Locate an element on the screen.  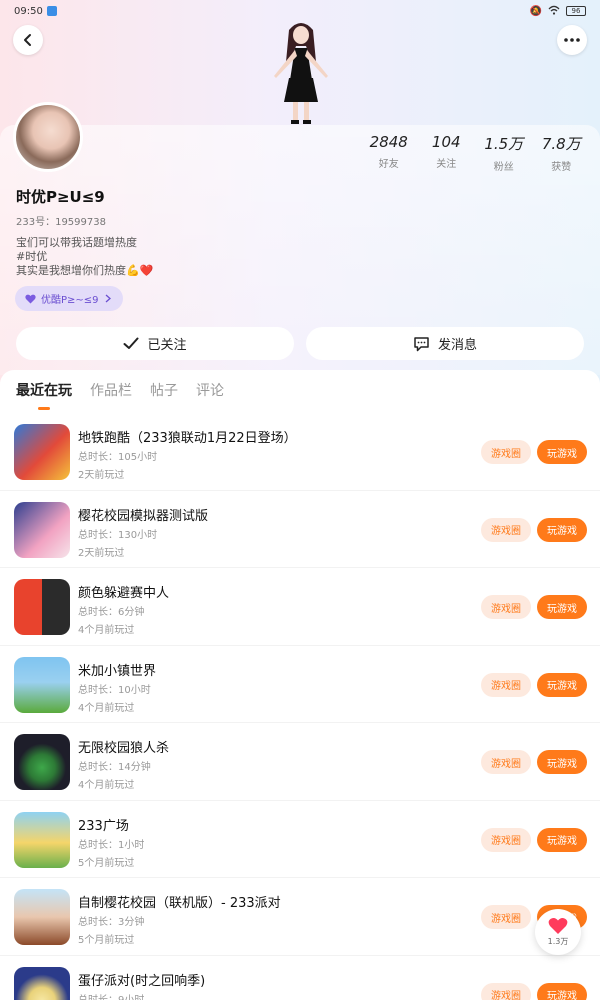
fan-badge: 优酷P≥~≤9 is located at coordinates (69, 298).